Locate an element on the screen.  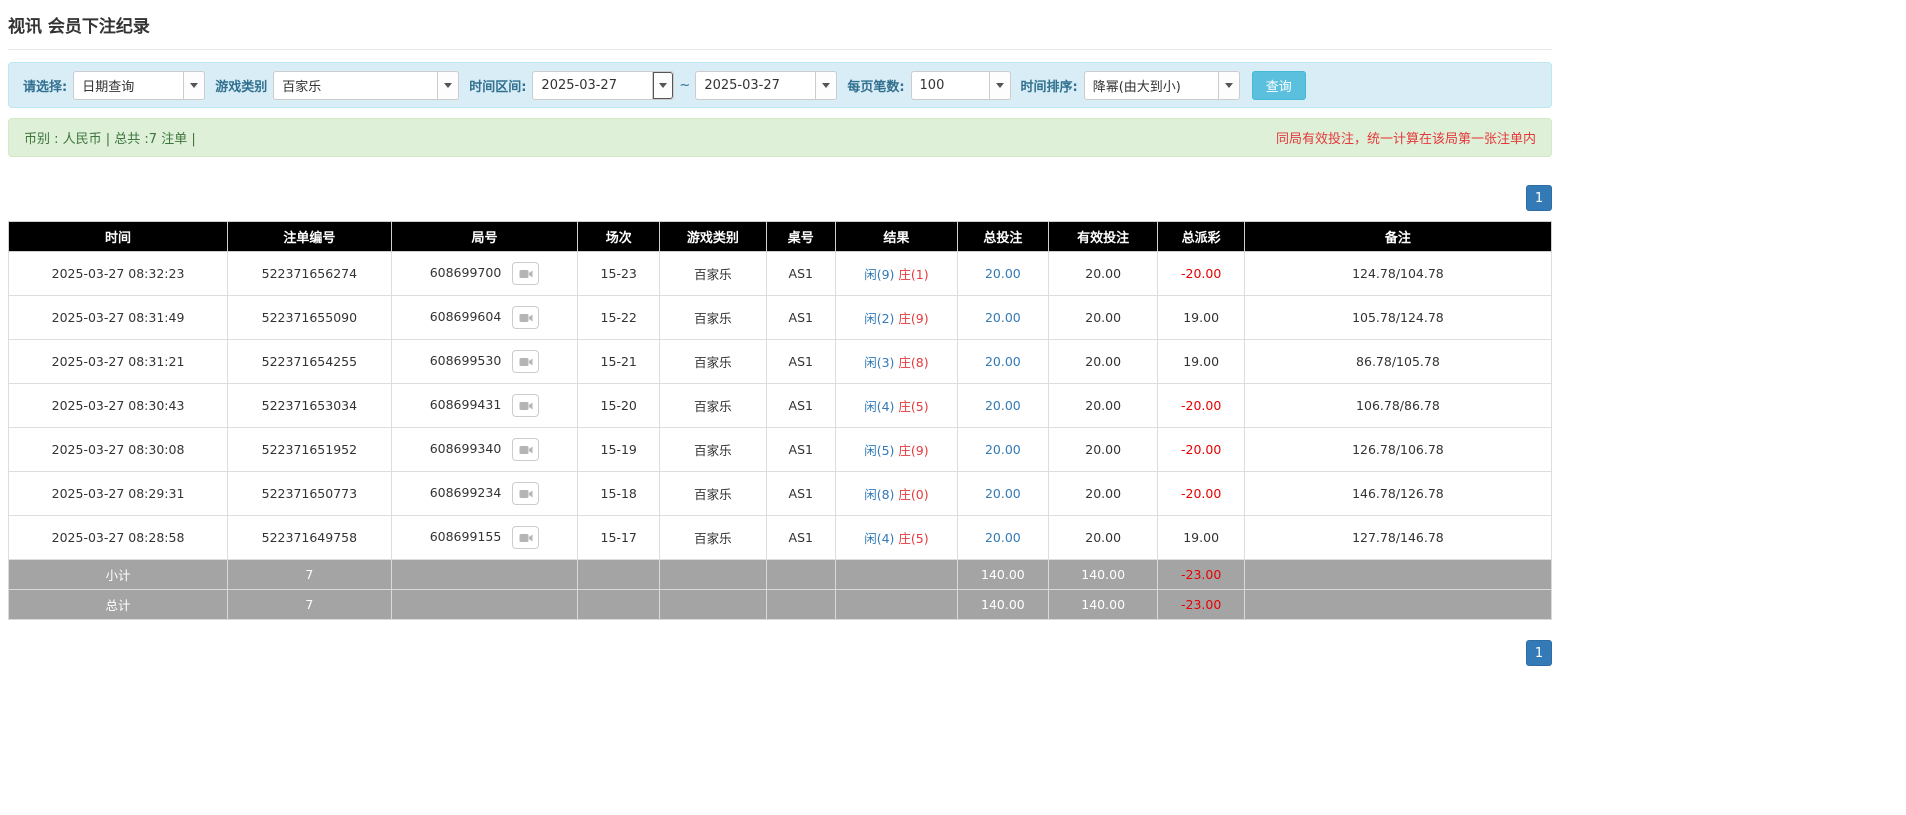
col-header-result: 结果 is located at coordinates (896, 236).